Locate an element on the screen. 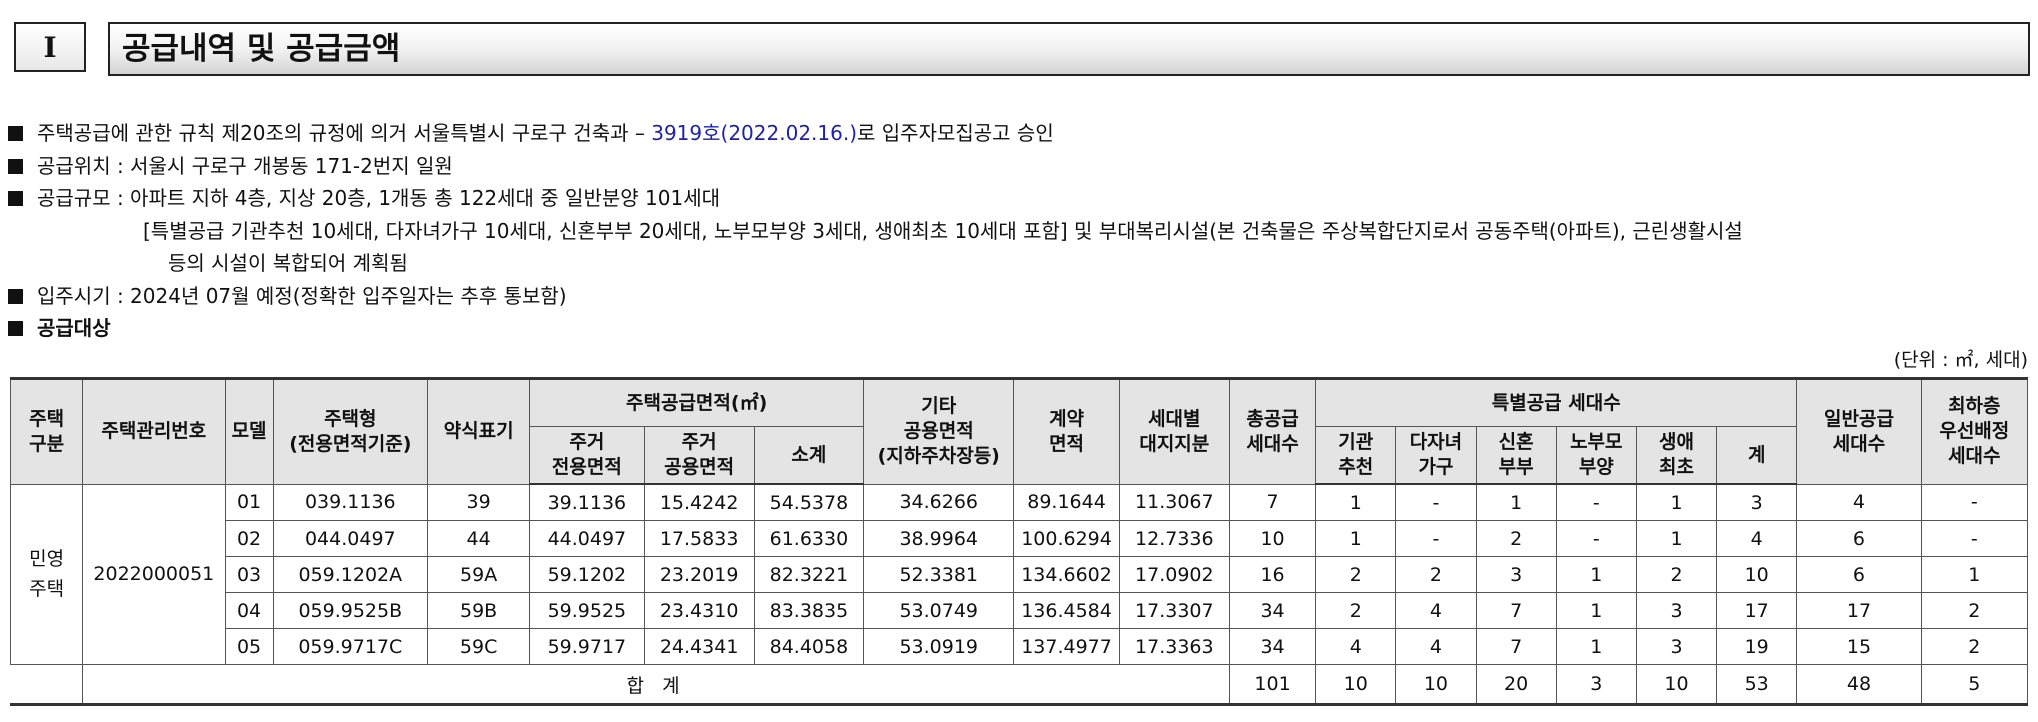 This screenshot has height=722, width=2038. contract-cell: 100.6294 is located at coordinates (1066, 538).